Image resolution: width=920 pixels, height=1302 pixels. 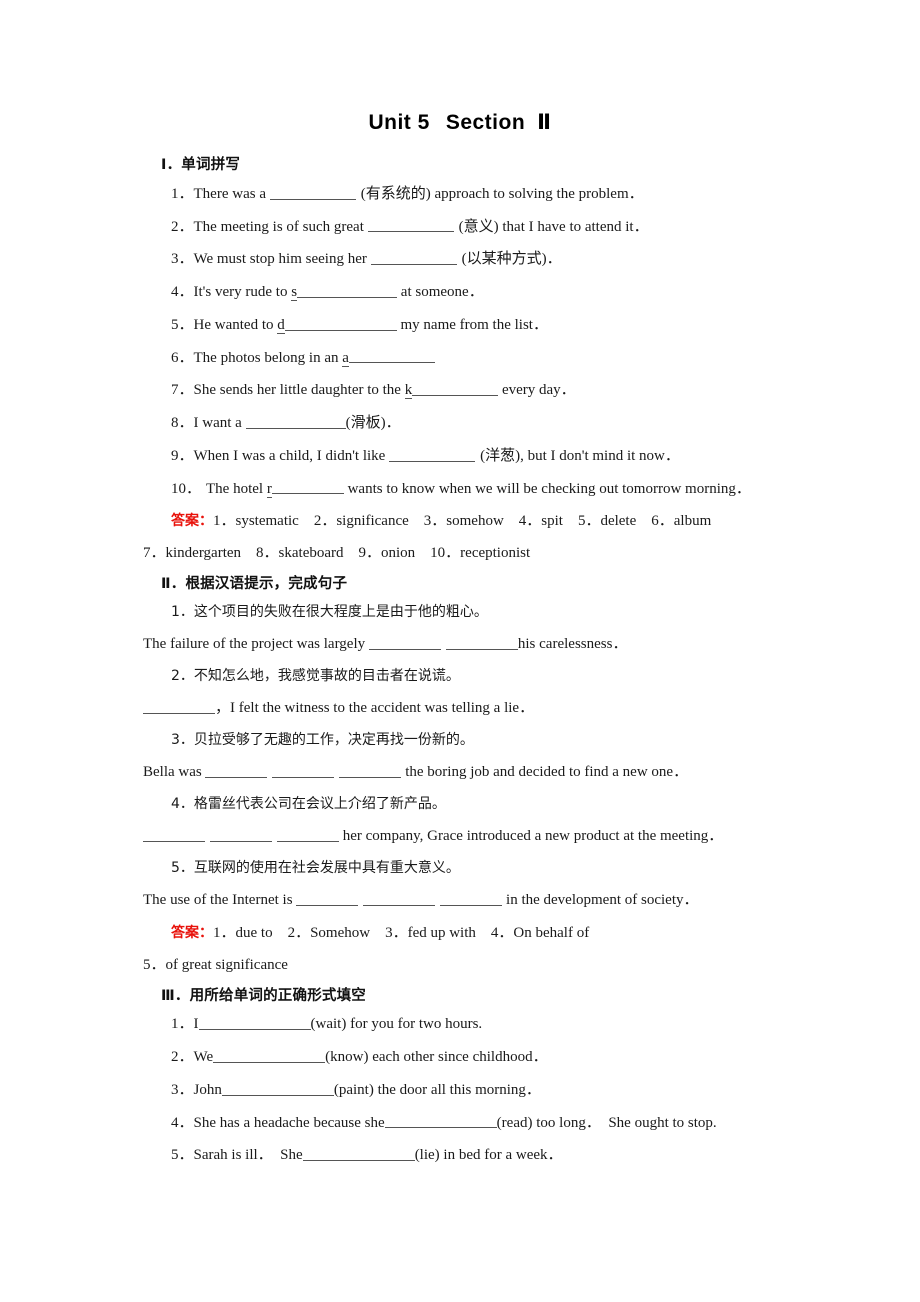 What do you see at coordinates (182, 455) in the screenshot?
I see `item-number: 9．` at bounding box center [182, 455].